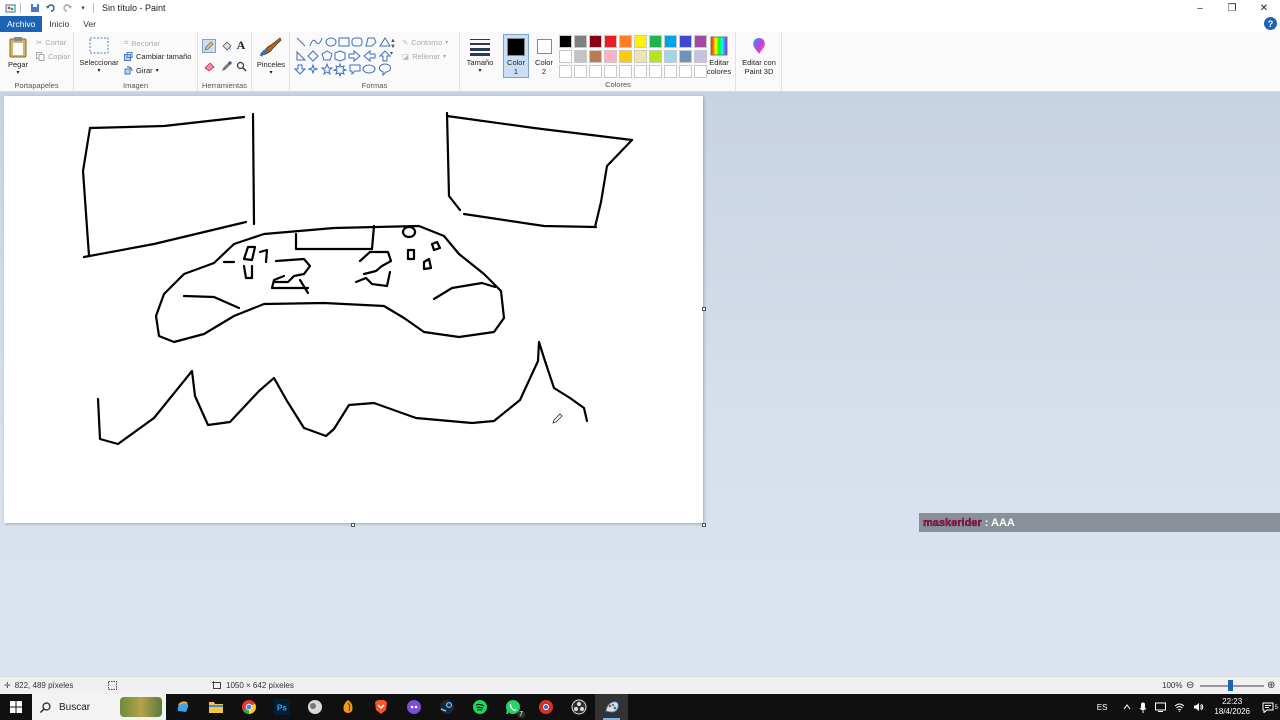 This screenshot has width=1280, height=720. I want to click on show-hidden-icons, so click(1127, 707).